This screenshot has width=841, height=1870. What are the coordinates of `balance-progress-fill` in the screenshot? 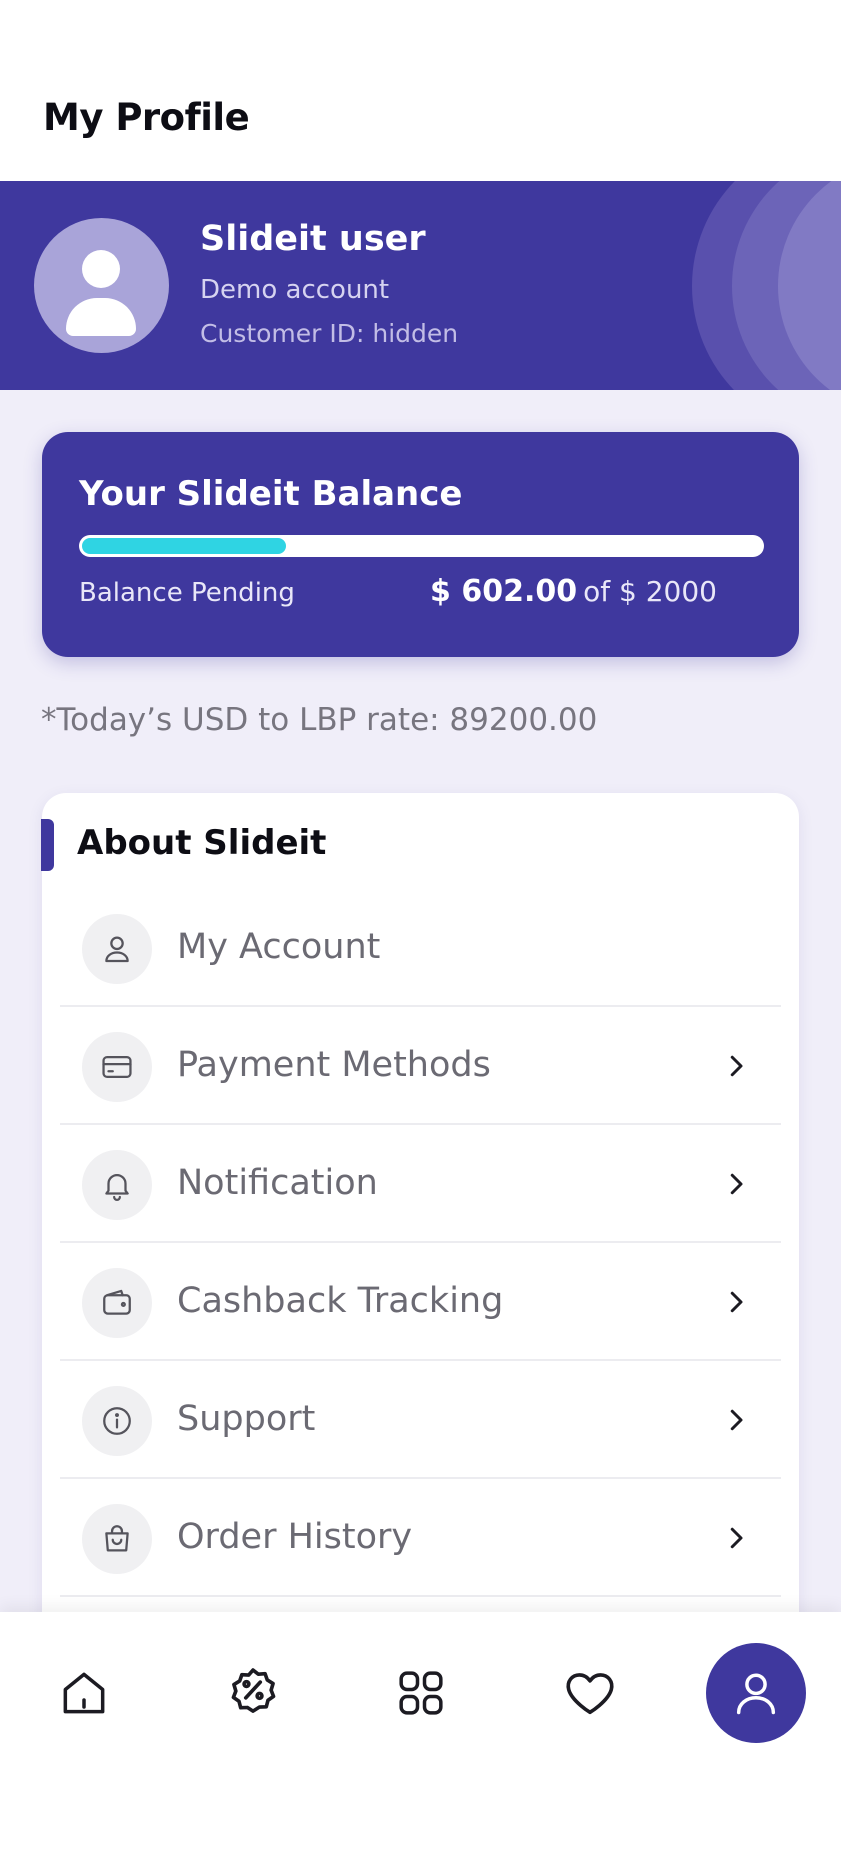 It's located at (184, 546).